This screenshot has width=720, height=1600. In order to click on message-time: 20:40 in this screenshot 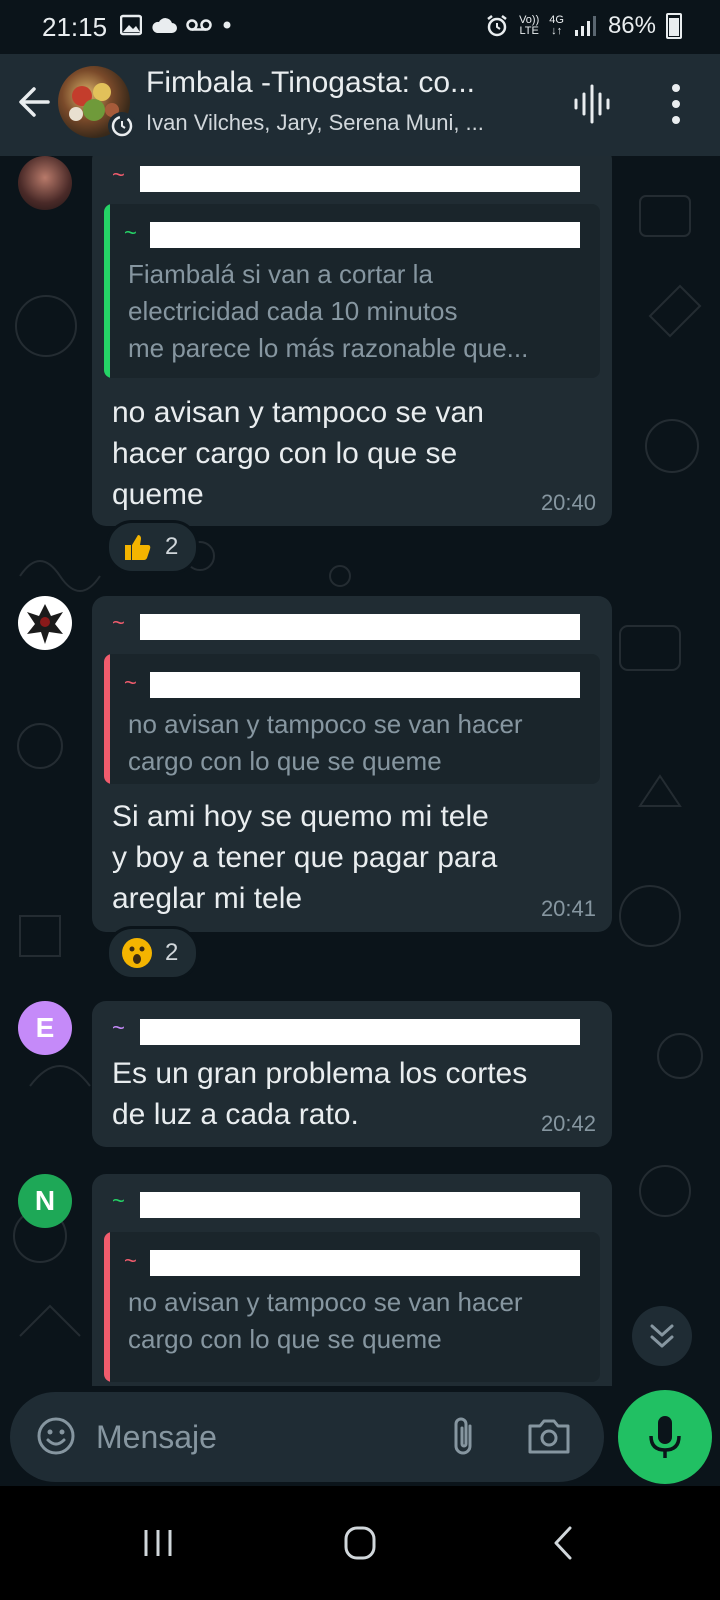, I will do `click(568, 502)`.